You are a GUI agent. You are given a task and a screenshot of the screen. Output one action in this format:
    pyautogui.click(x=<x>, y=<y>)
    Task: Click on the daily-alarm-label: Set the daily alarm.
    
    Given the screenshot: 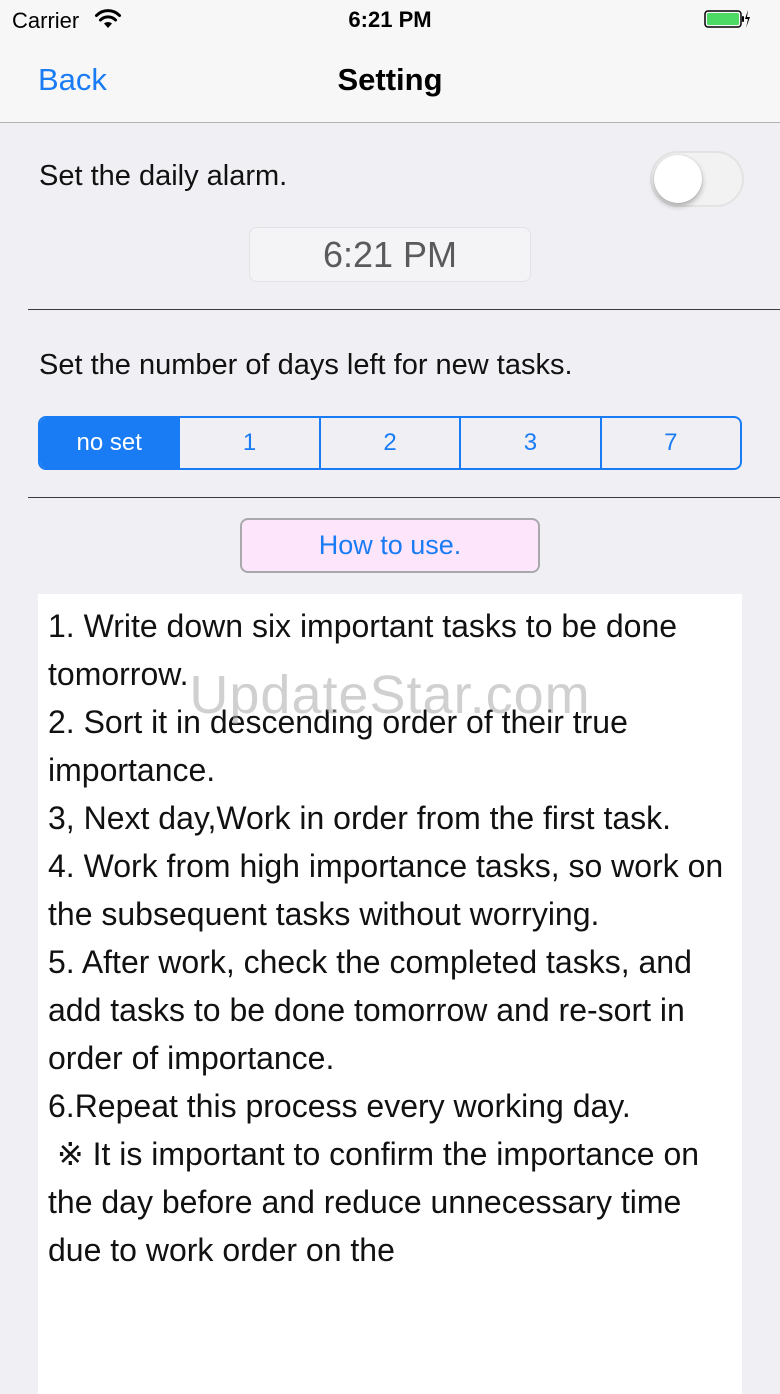 What is the action you would take?
    pyautogui.click(x=163, y=176)
    